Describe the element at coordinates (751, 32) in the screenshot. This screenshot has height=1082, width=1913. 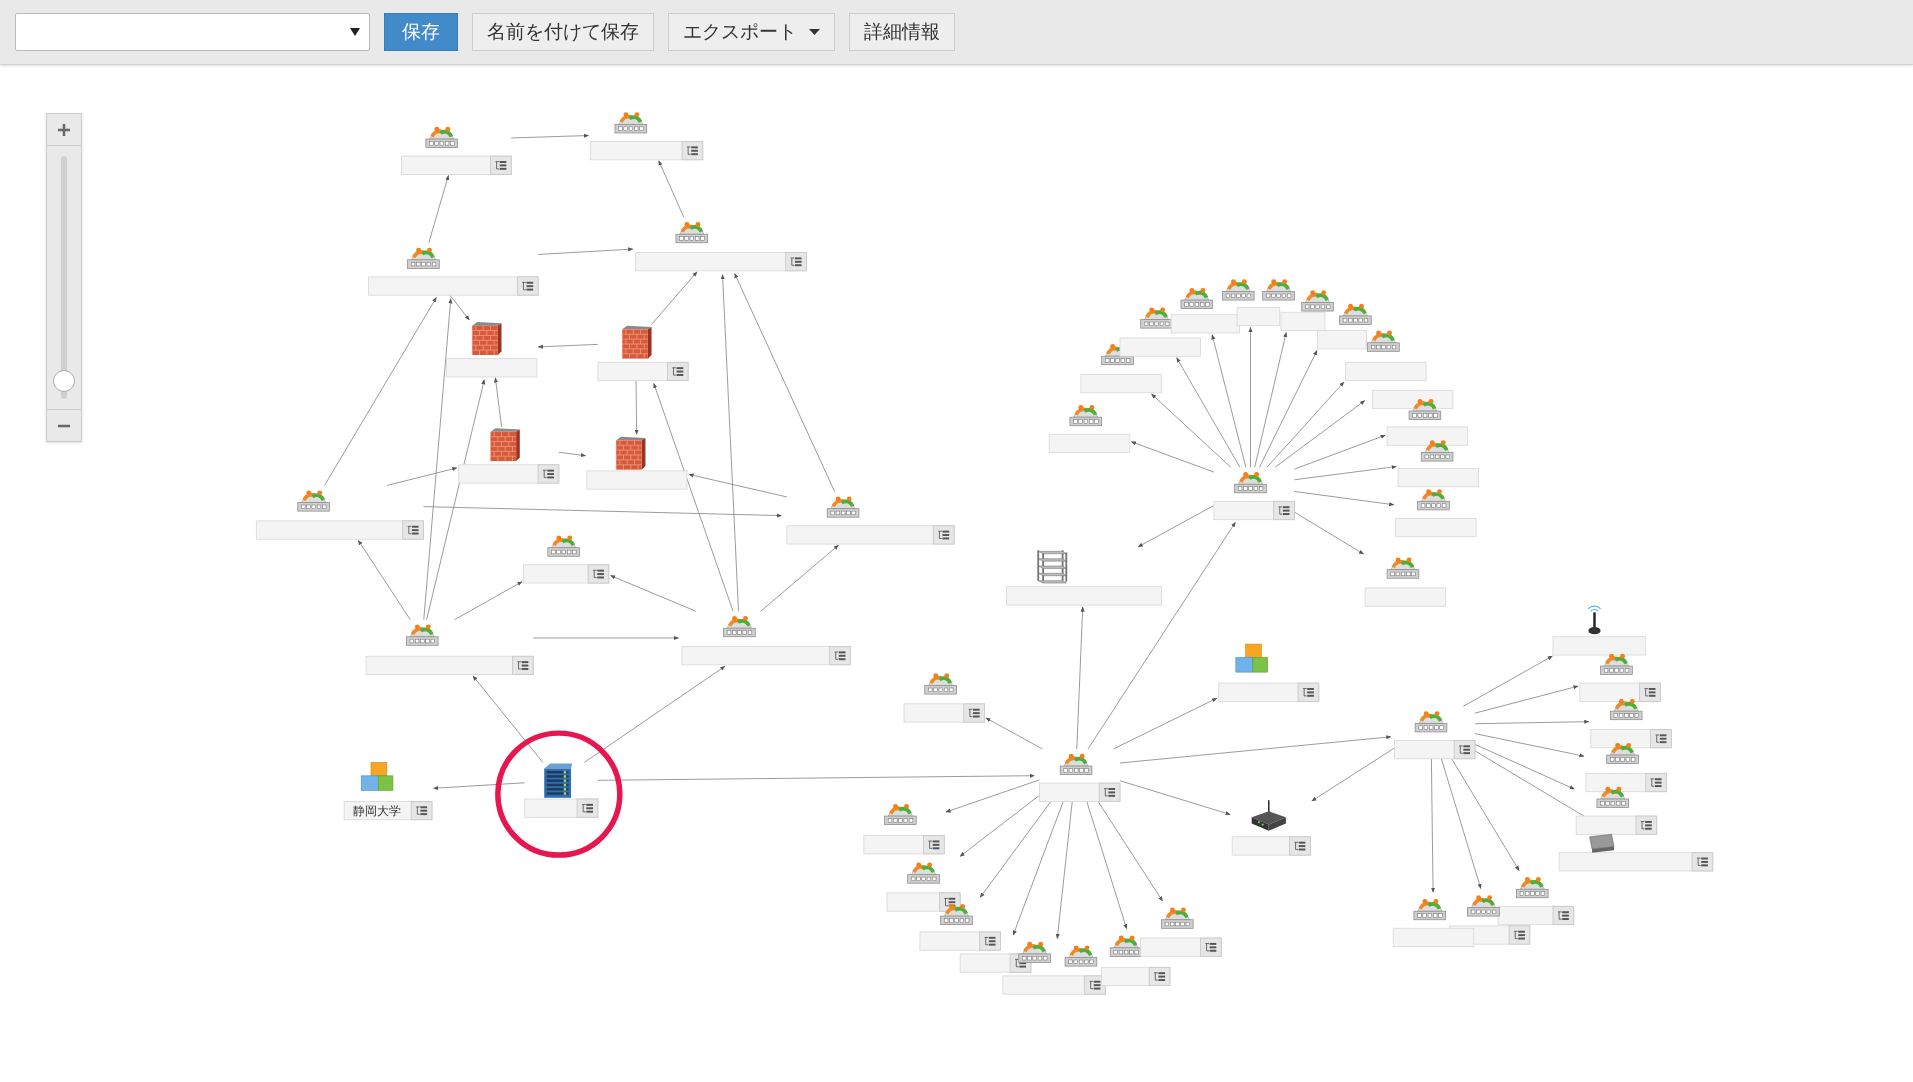
I see `export-dropdown-button: エクスポート` at that location.